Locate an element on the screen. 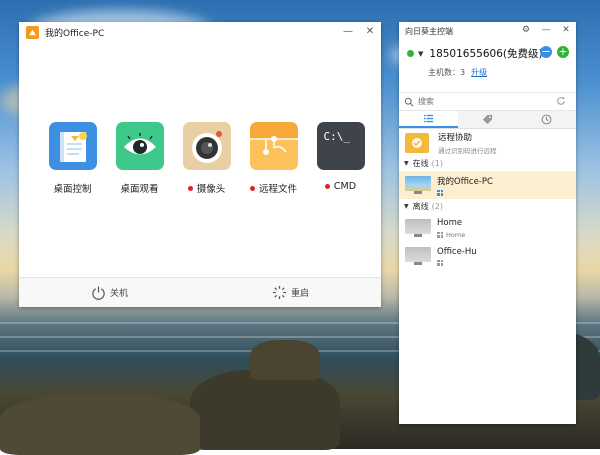  tab-tags is located at coordinates (487, 119).